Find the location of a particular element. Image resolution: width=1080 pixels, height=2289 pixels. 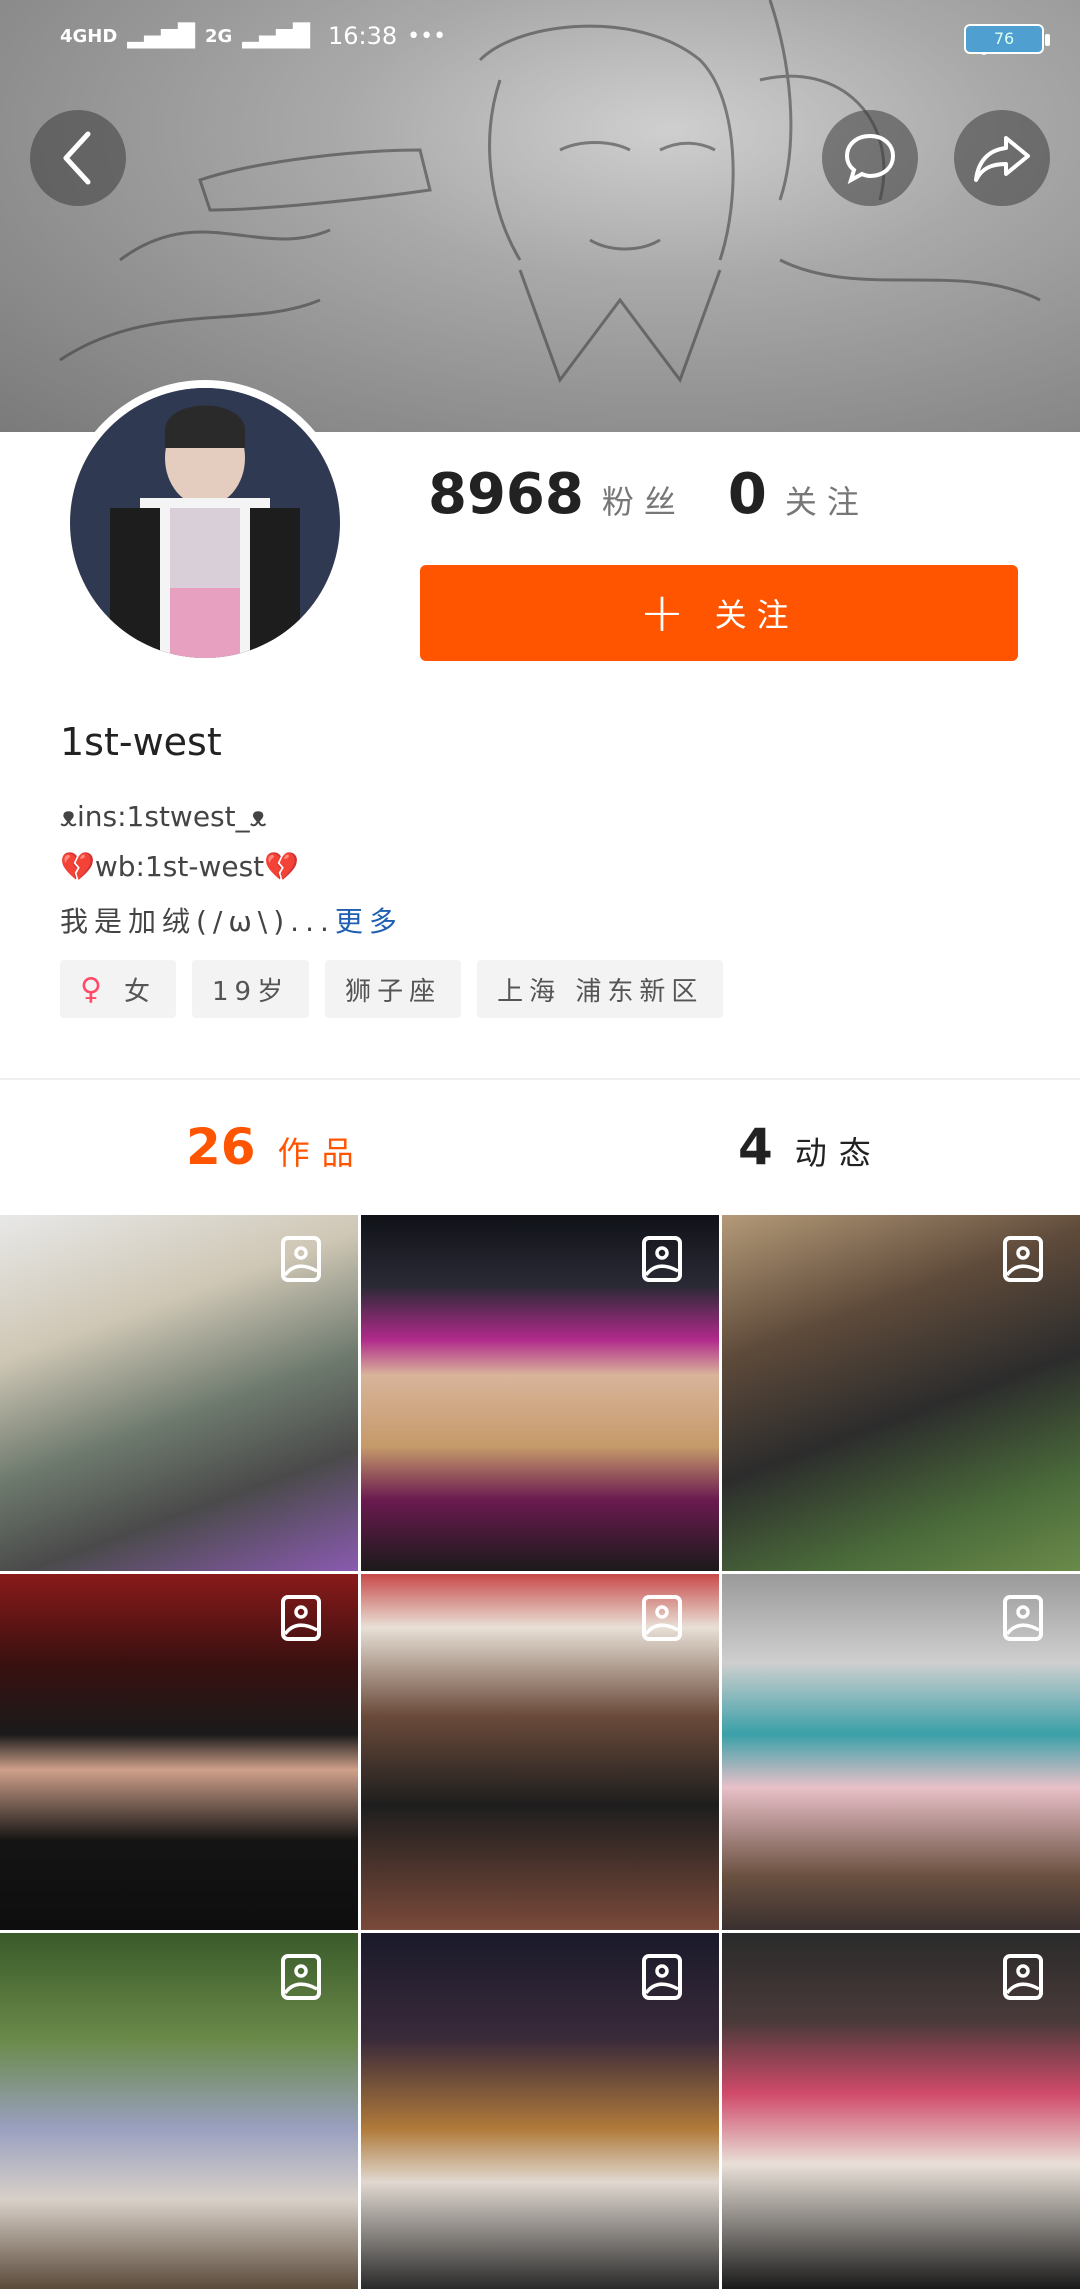

tab-works: 26 作品 is located at coordinates (276, 1147).